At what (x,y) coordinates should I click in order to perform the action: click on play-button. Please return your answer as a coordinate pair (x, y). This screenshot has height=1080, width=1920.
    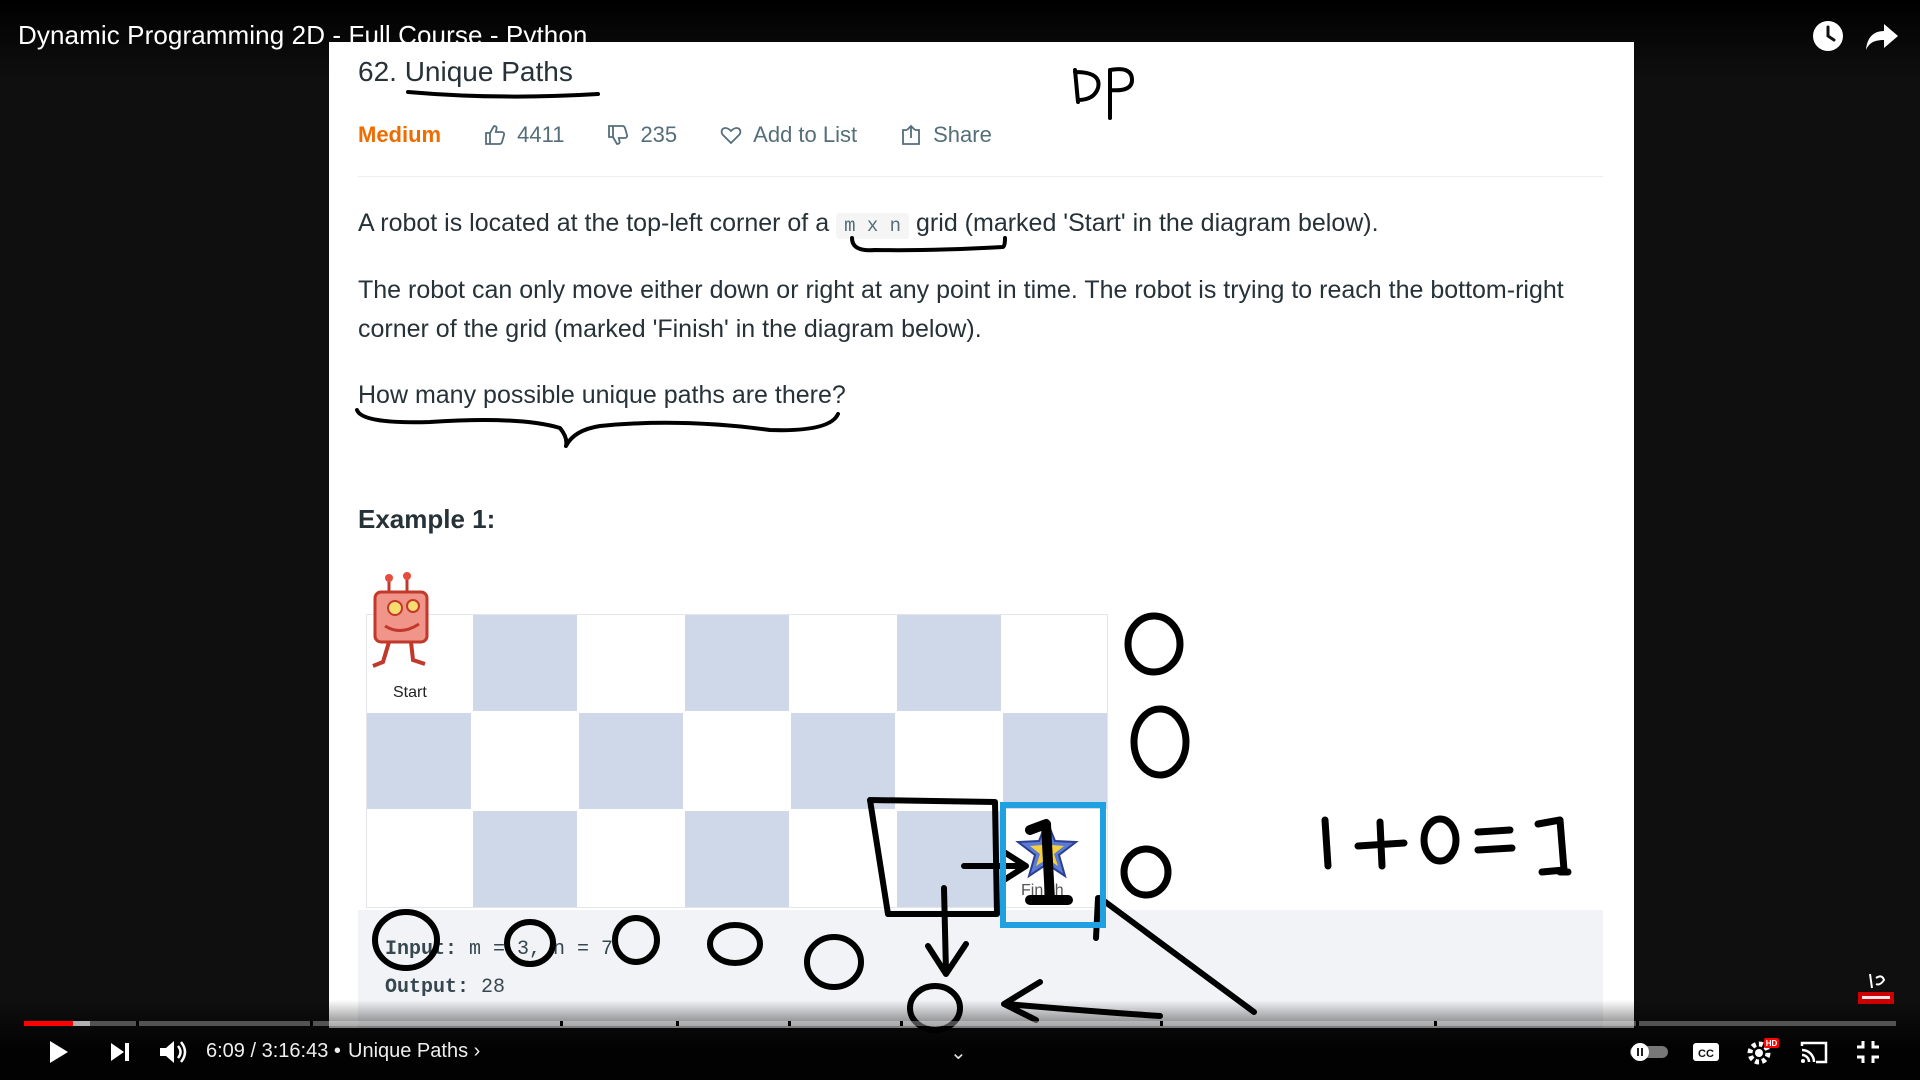
    Looking at the image, I should click on (58, 1054).